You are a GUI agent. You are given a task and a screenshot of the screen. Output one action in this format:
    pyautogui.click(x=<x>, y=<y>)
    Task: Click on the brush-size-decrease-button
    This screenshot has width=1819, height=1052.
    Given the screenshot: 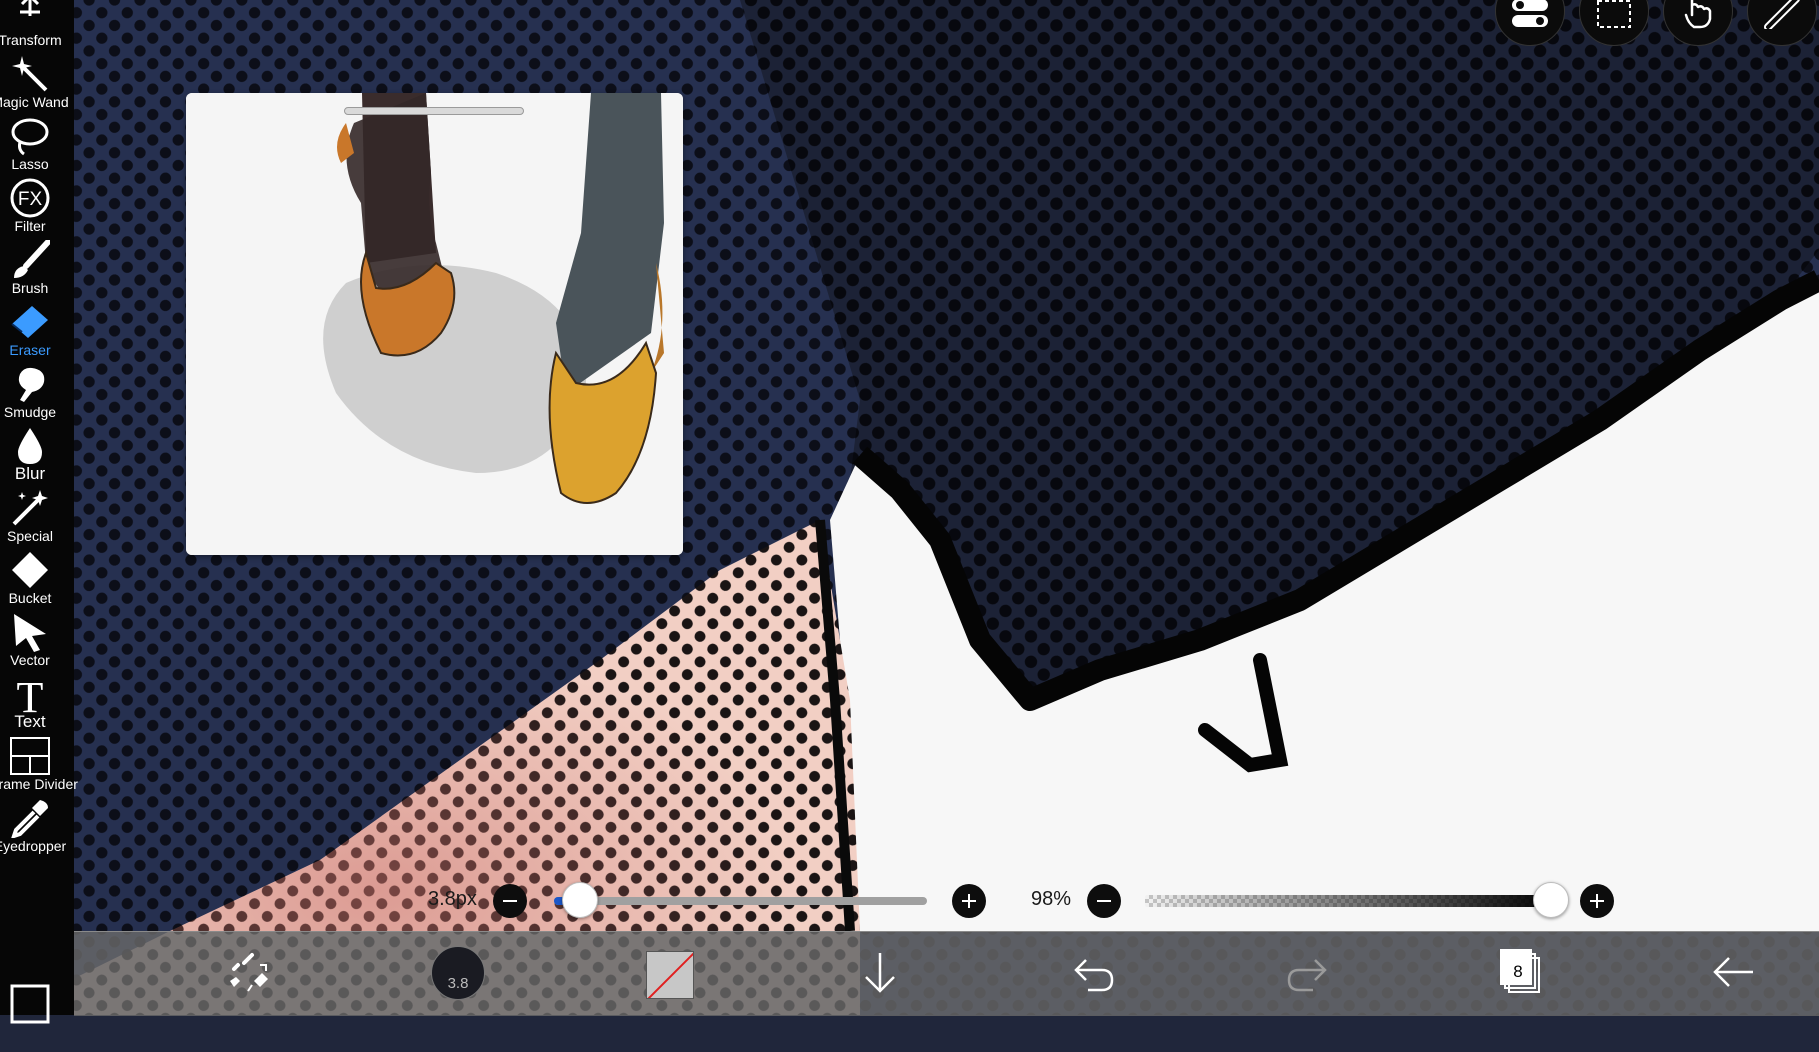 What is the action you would take?
    pyautogui.click(x=510, y=901)
    